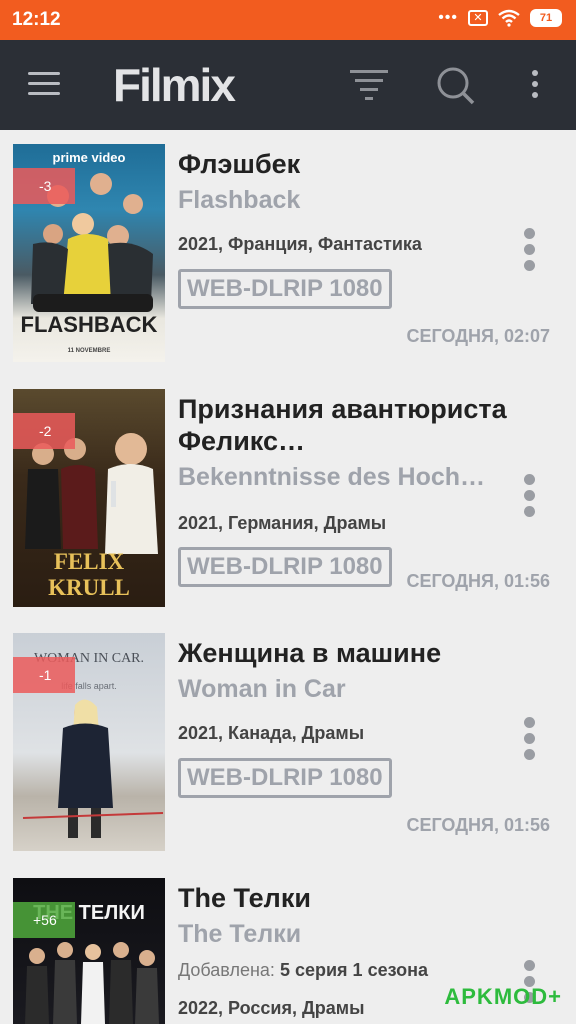 The width and height of the screenshot is (576, 1024). I want to click on rating-badge: -2, so click(44, 431).